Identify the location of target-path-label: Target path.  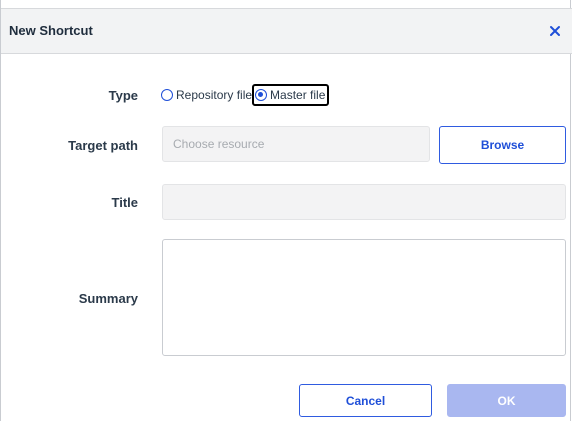
(103, 145).